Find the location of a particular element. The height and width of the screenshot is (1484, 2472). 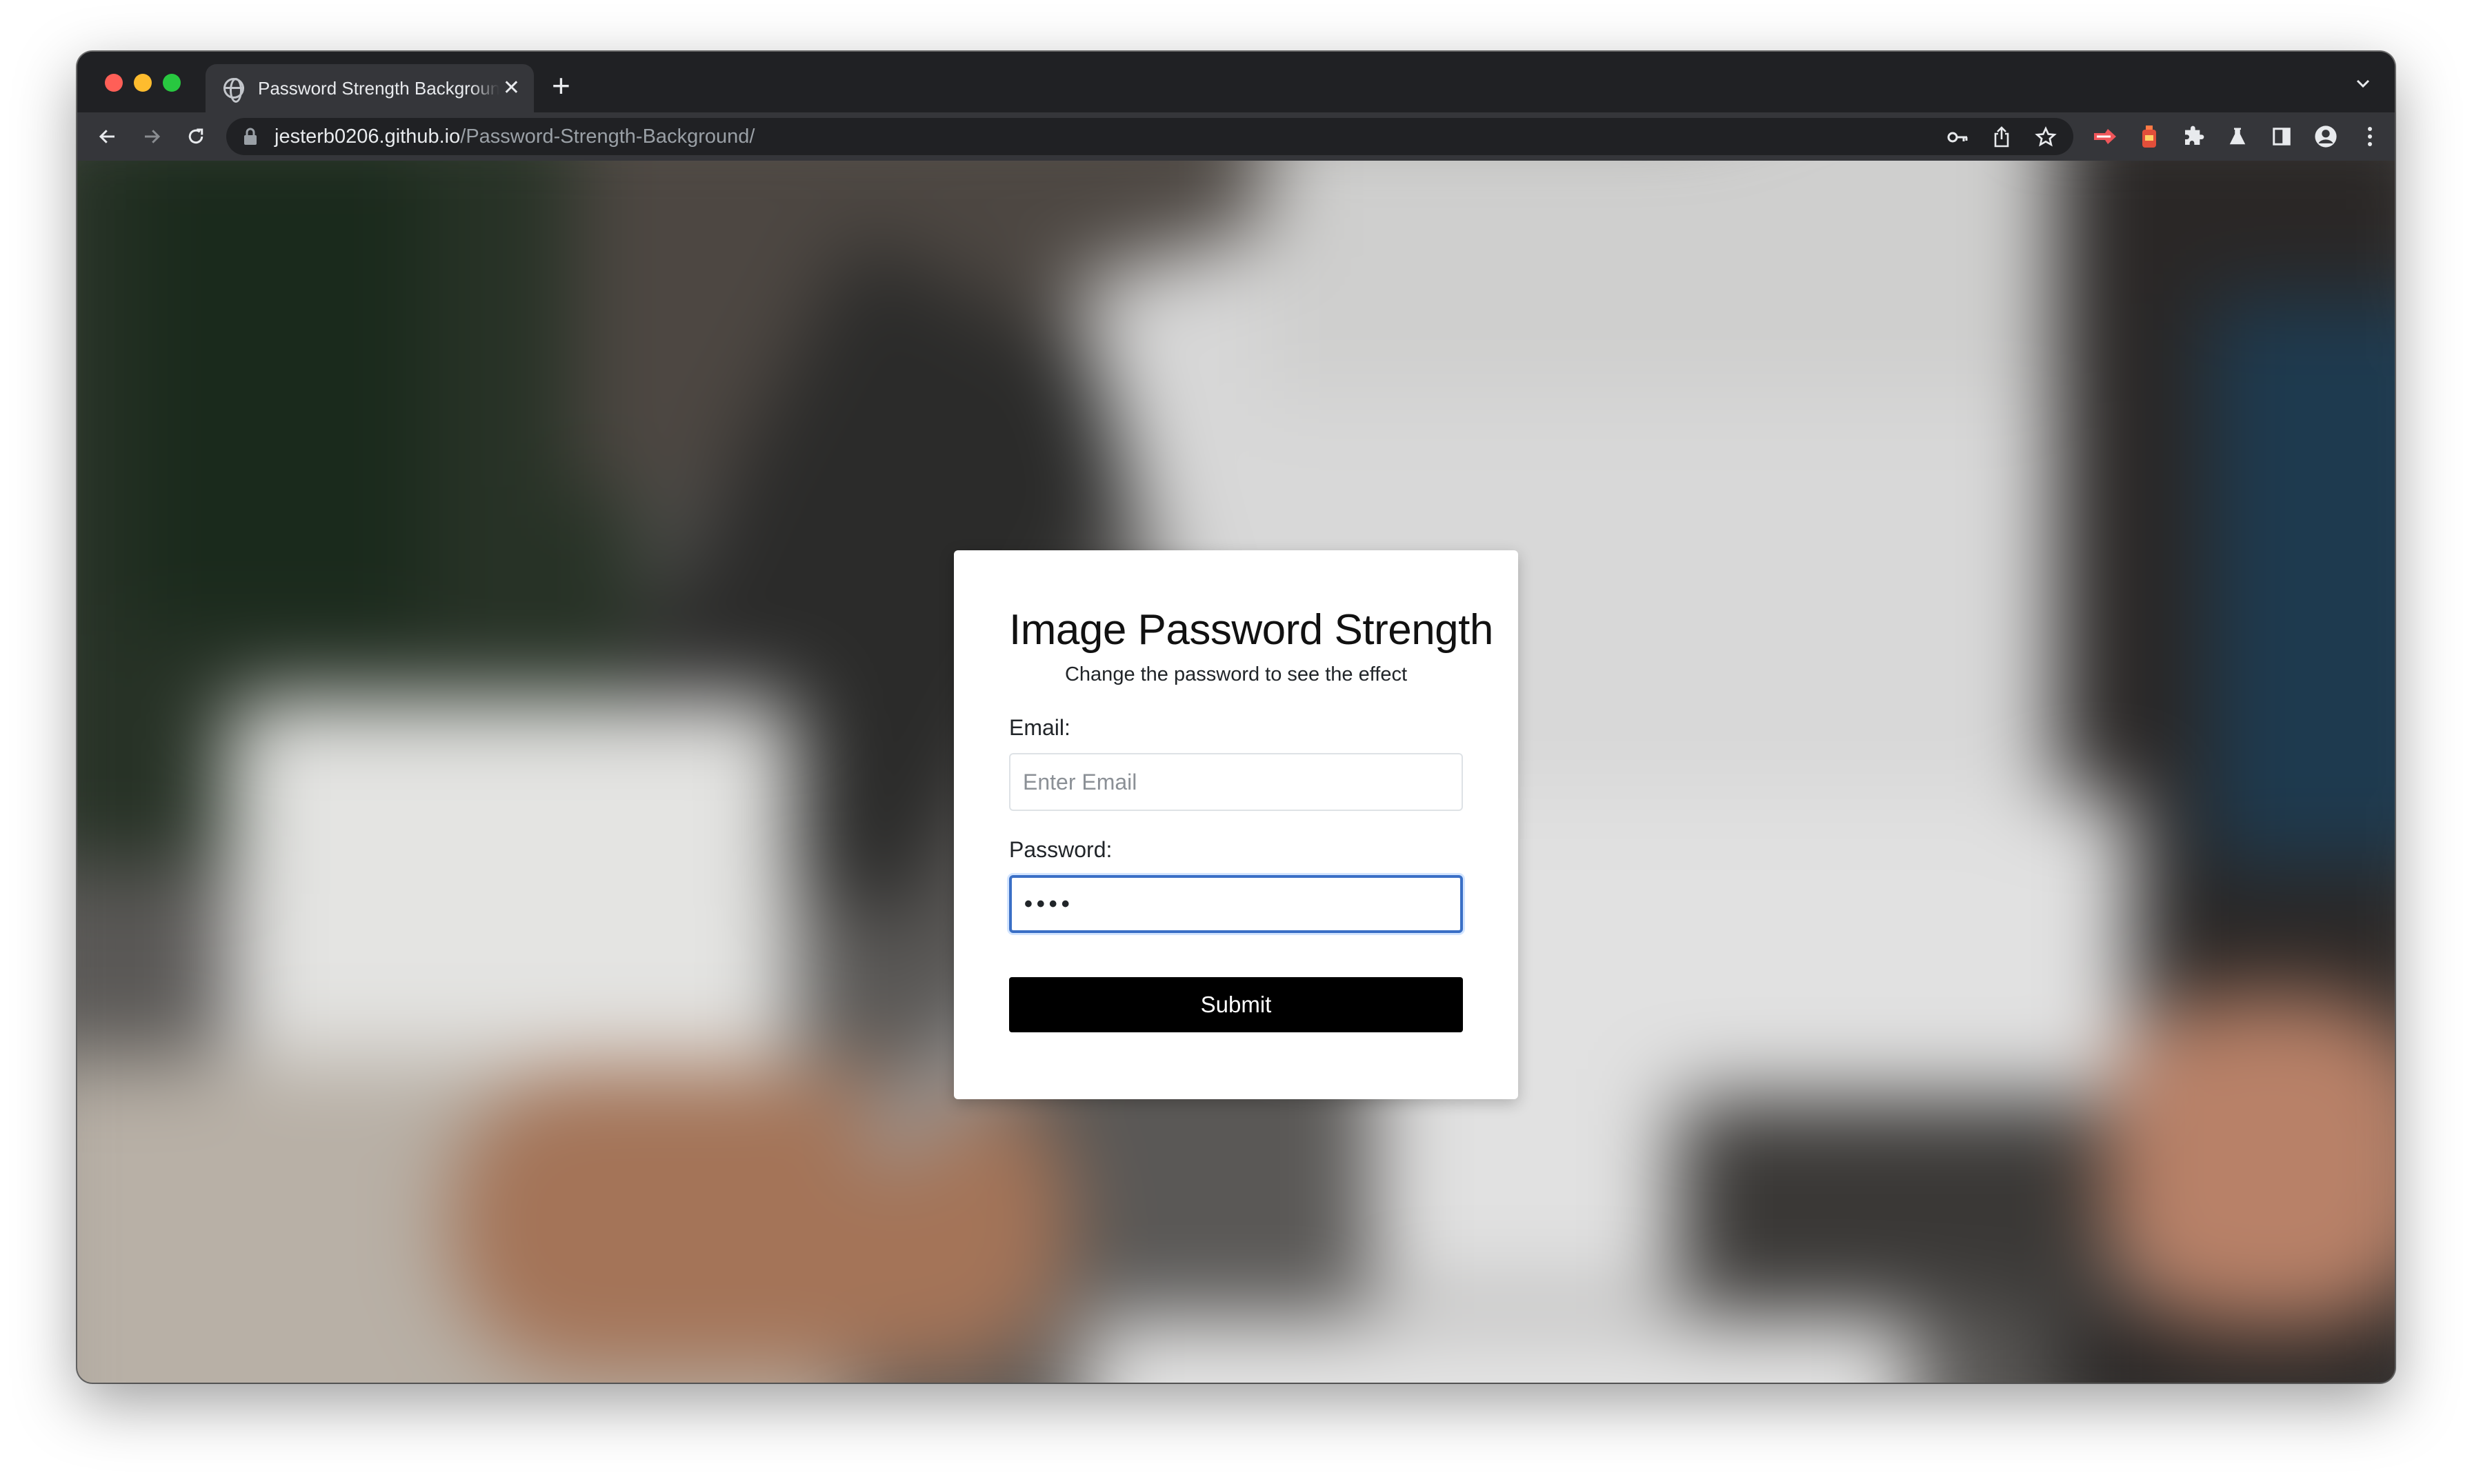

url-path: /Password-Strength-Background/ is located at coordinates (607, 137).